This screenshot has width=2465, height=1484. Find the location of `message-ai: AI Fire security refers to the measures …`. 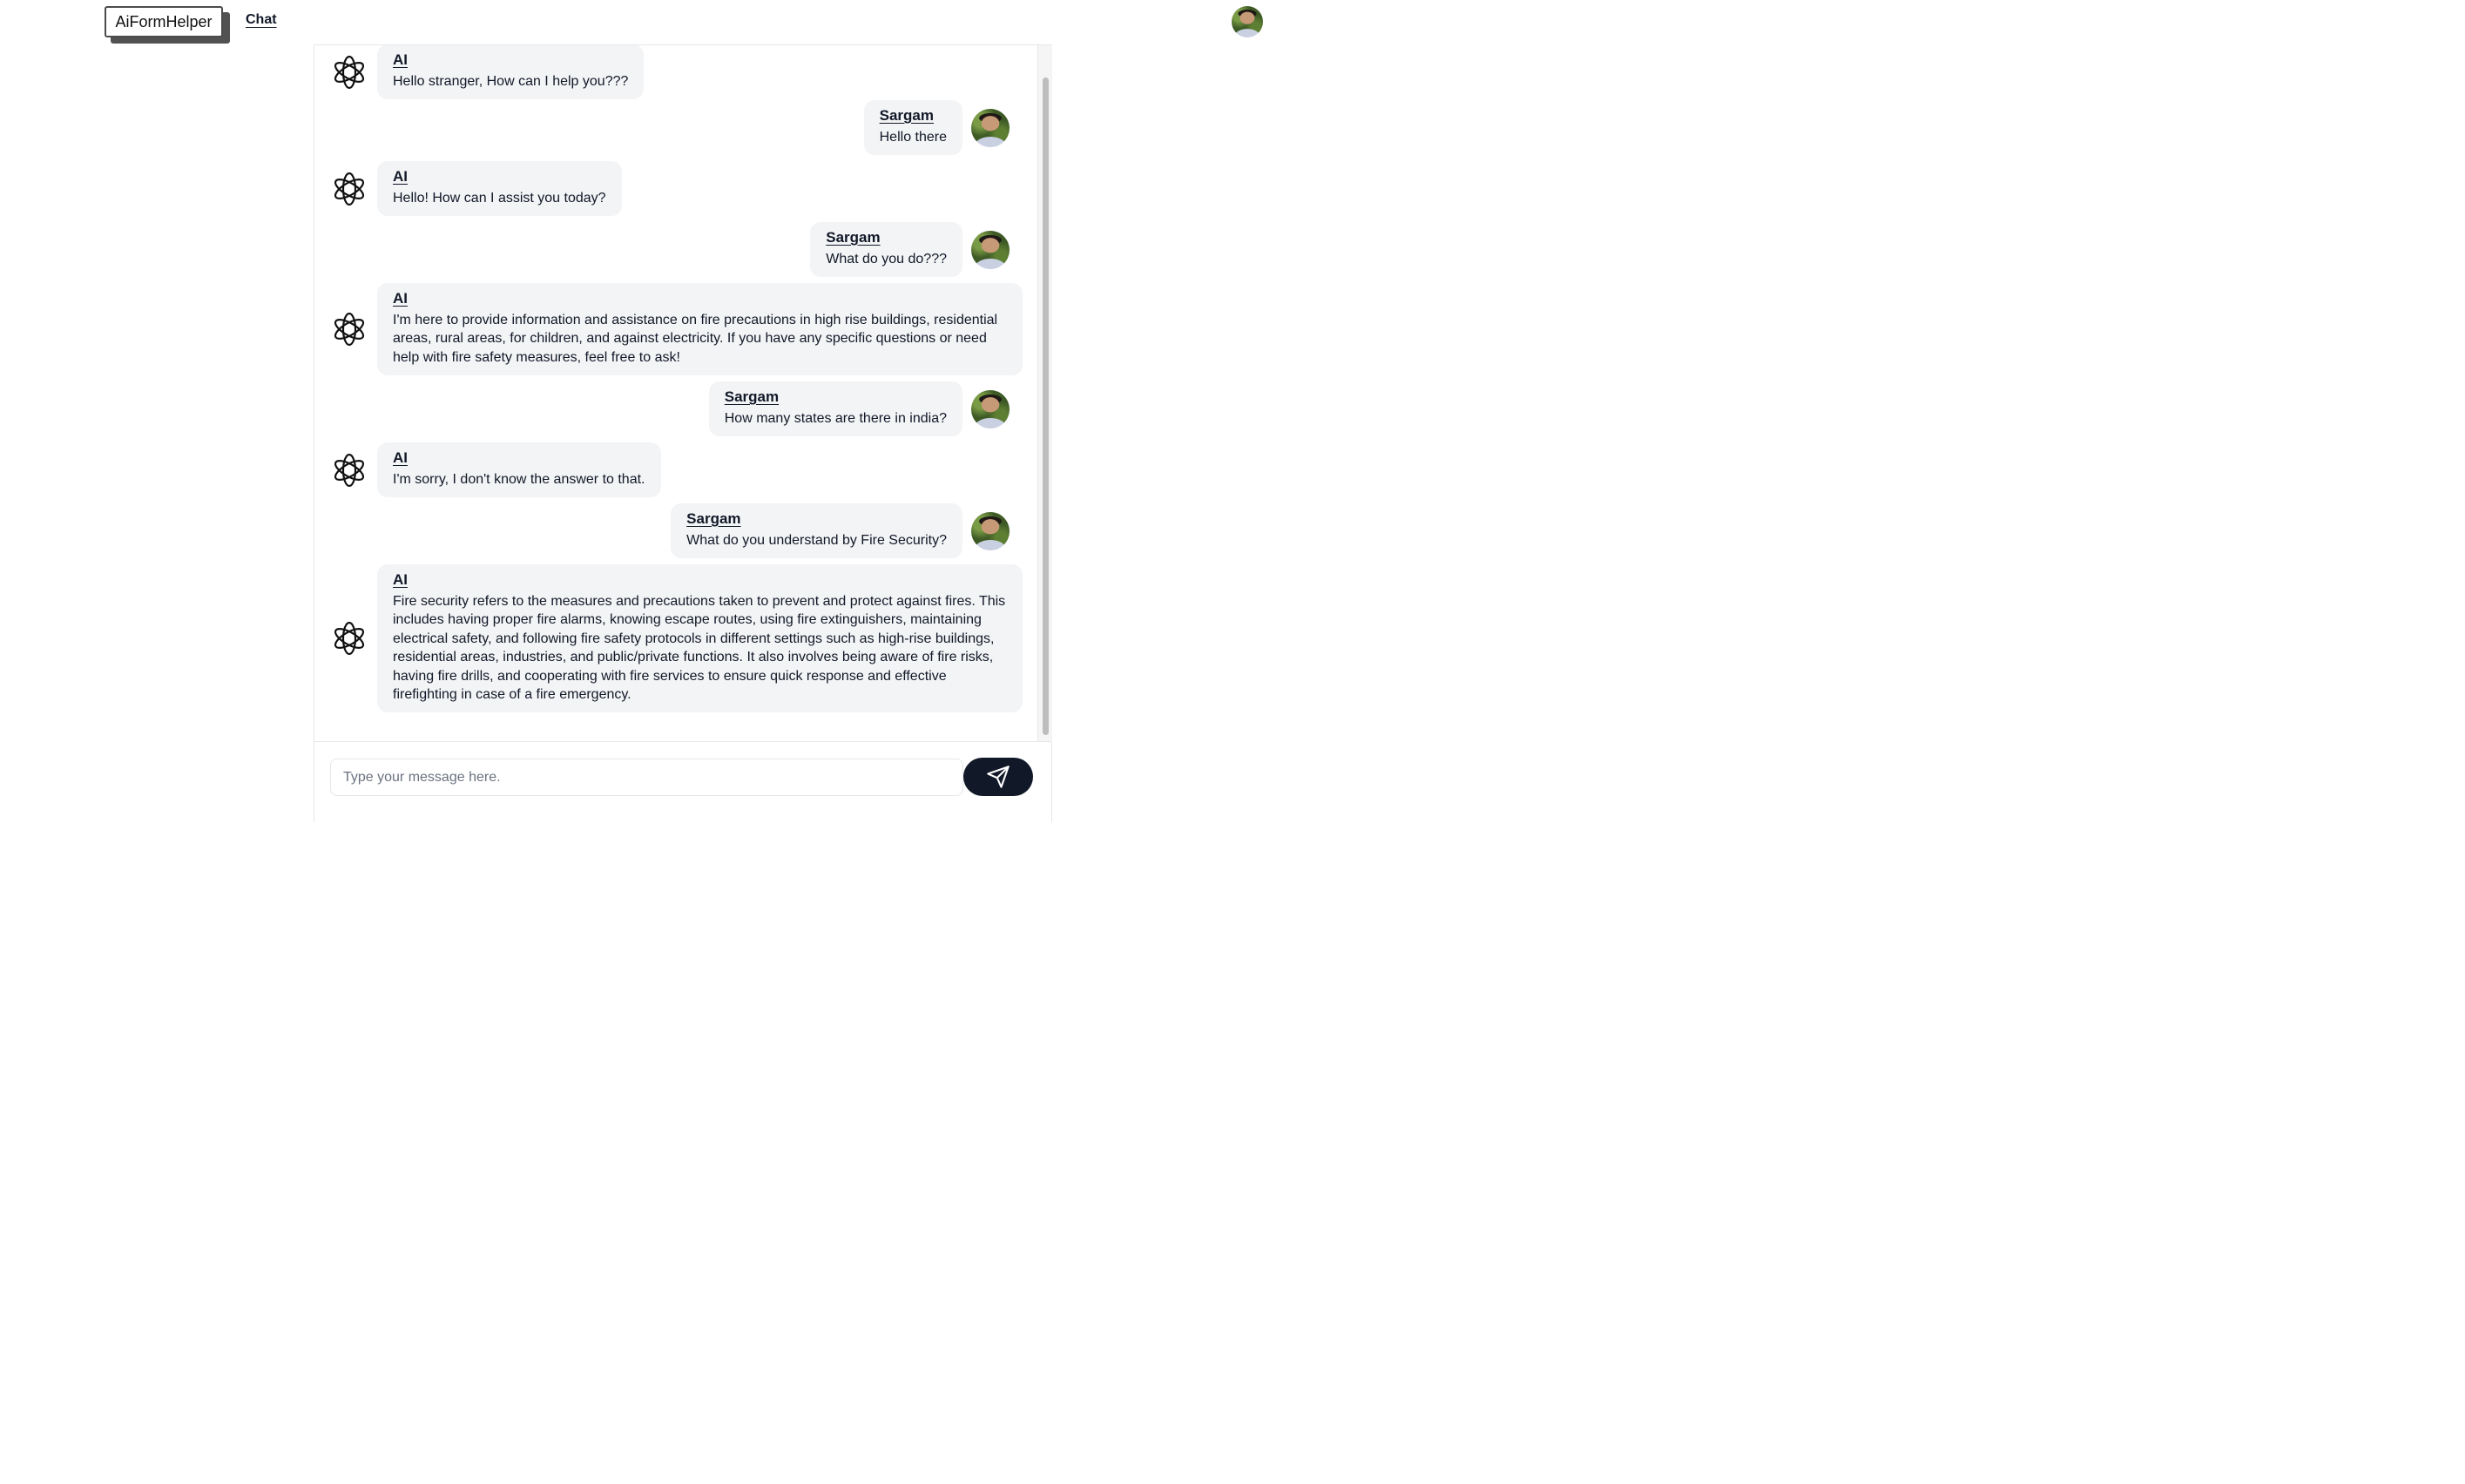

message-ai: AI Fire security refers to the measures … is located at coordinates (676, 639).